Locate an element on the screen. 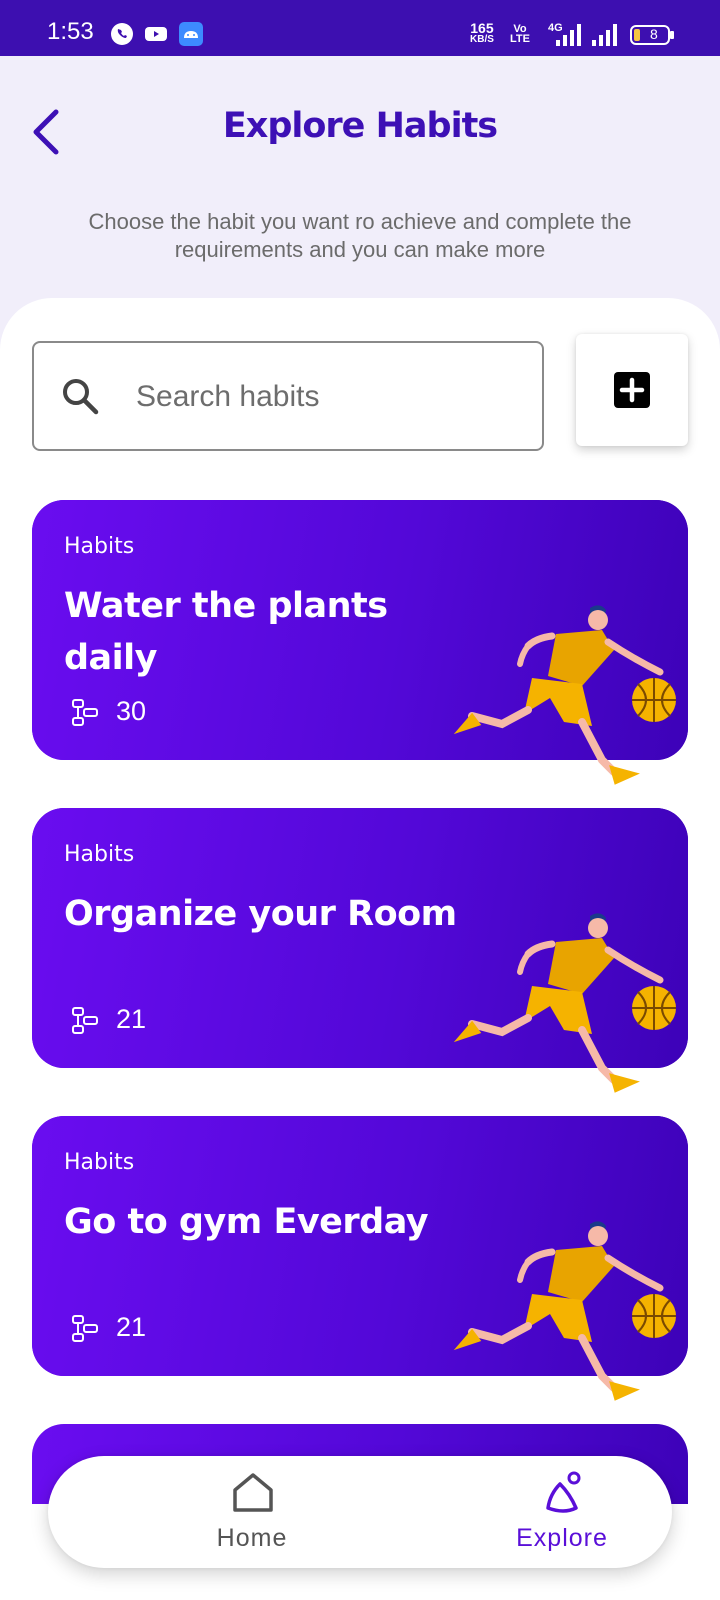 The height and width of the screenshot is (1600, 720). status-bar: 1:53 165 KB/S Vo LTE 4G 8 is located at coordinates (360, 28).